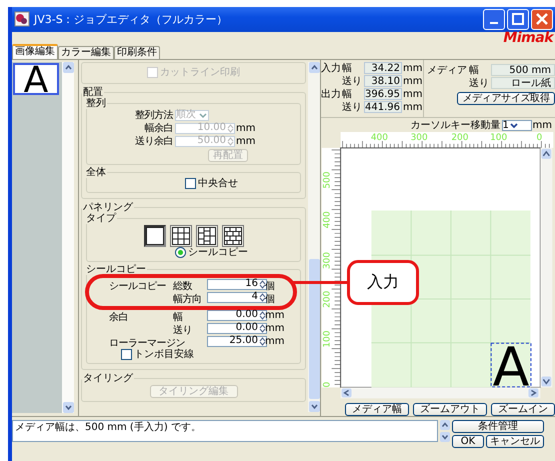 The image size is (555, 461). I want to click on value-field: 441.96, so click(383, 107).